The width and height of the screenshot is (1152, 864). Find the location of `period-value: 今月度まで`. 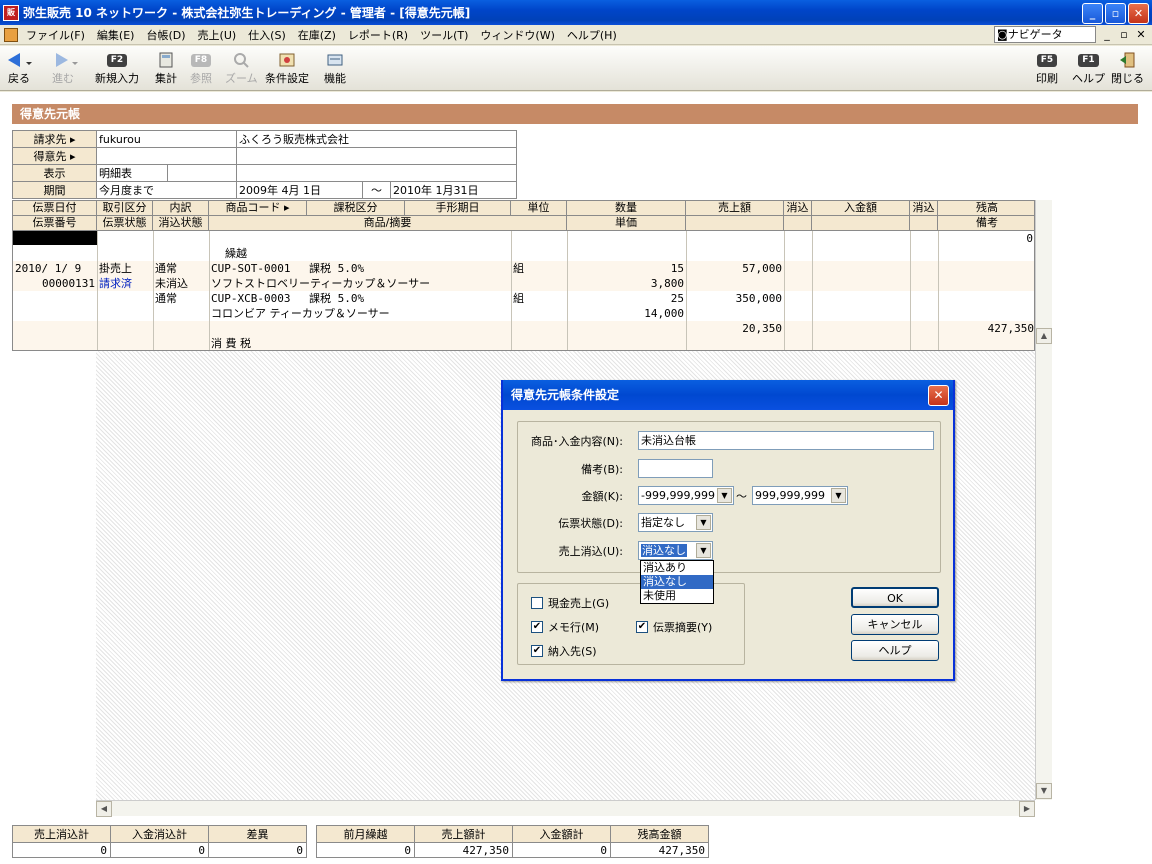

period-value: 今月度まで is located at coordinates (166, 190).